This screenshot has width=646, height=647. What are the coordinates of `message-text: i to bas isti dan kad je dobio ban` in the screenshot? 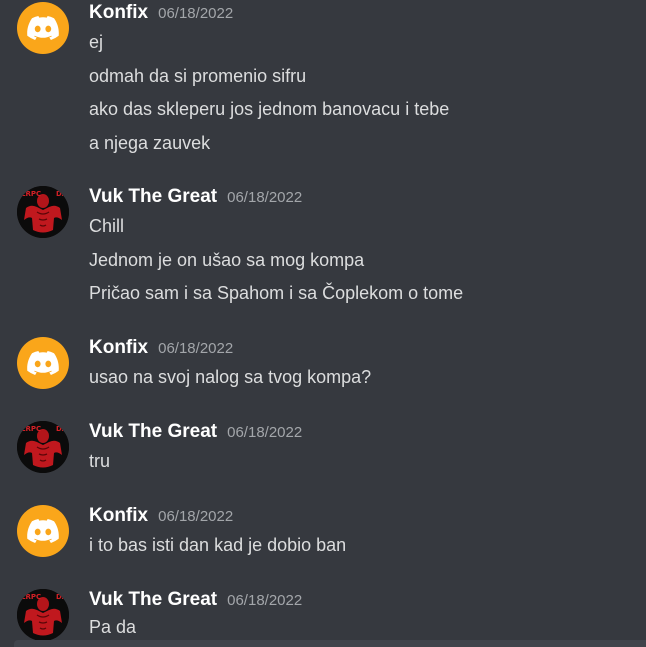 It's located at (218, 545).